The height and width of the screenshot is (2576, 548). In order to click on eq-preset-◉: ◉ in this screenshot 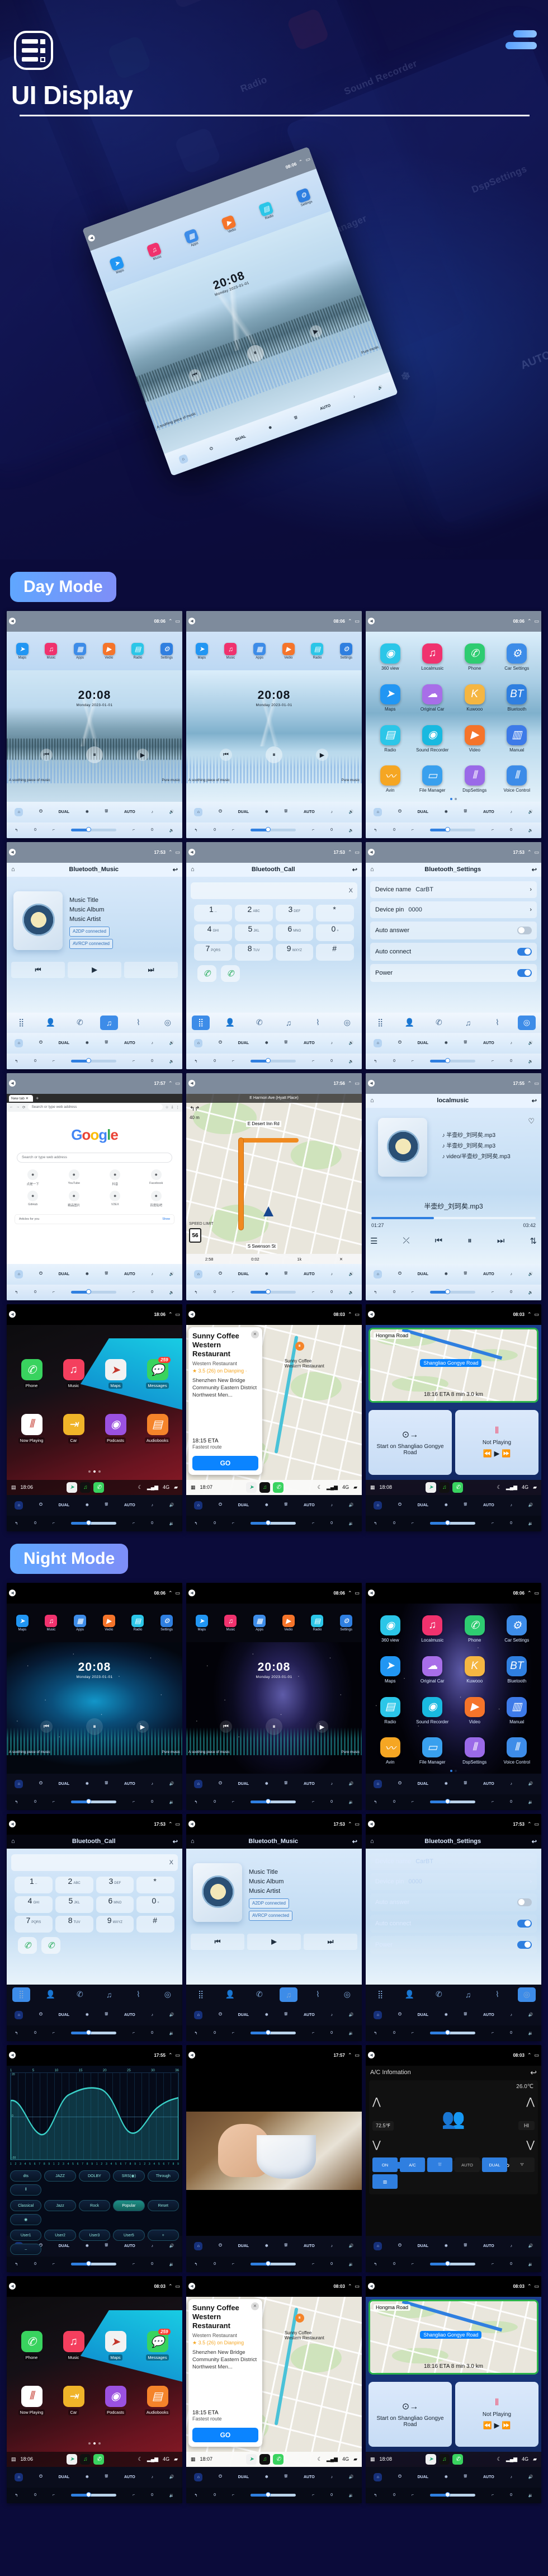, I will do `click(26, 2220)`.